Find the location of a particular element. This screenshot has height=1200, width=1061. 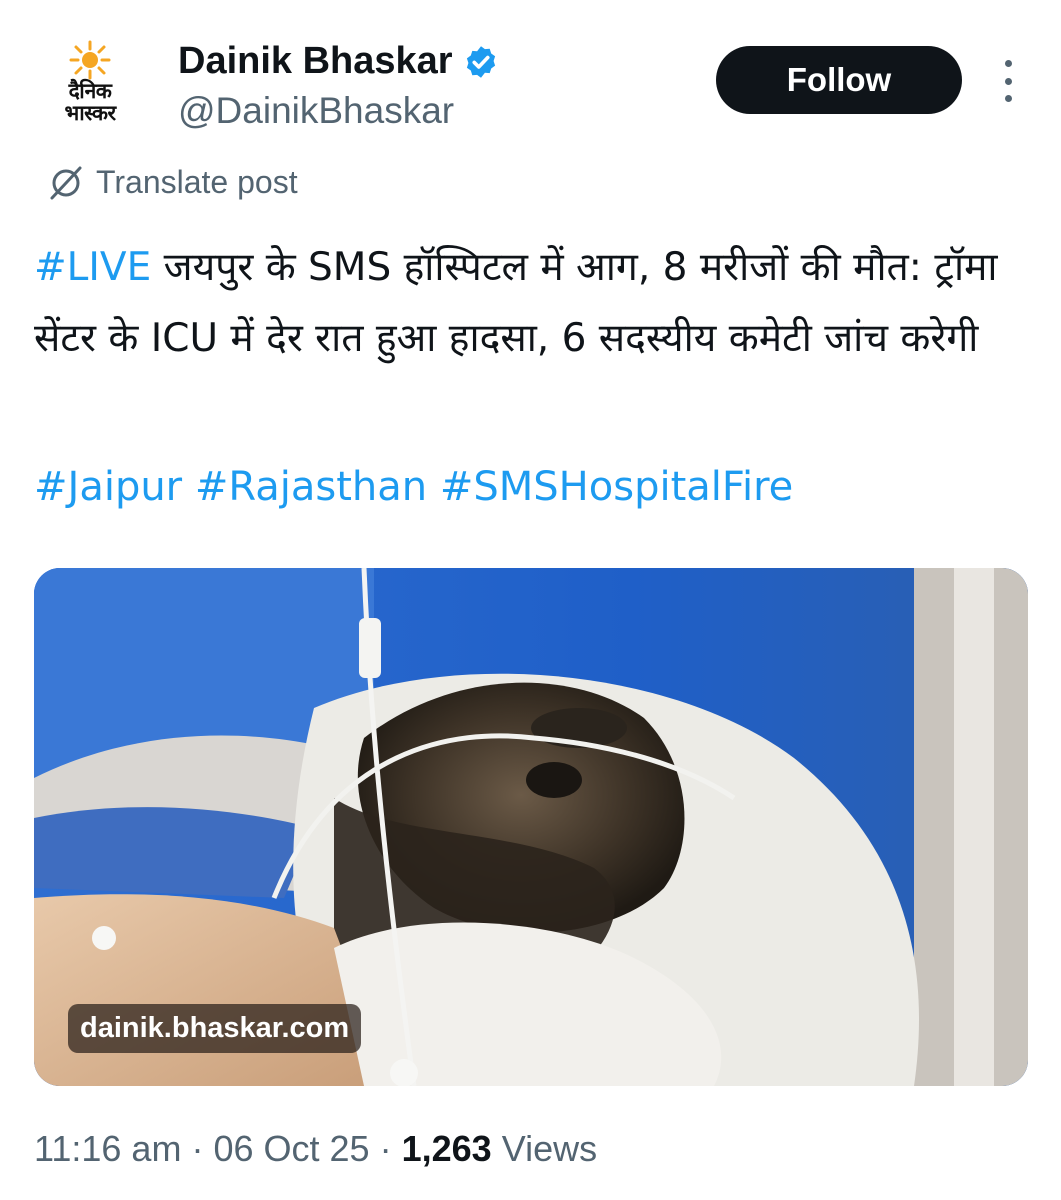

hashtag-line: #Jaipur #Rajasthan #SMSHospitalFire is located at coordinates (529, 487).